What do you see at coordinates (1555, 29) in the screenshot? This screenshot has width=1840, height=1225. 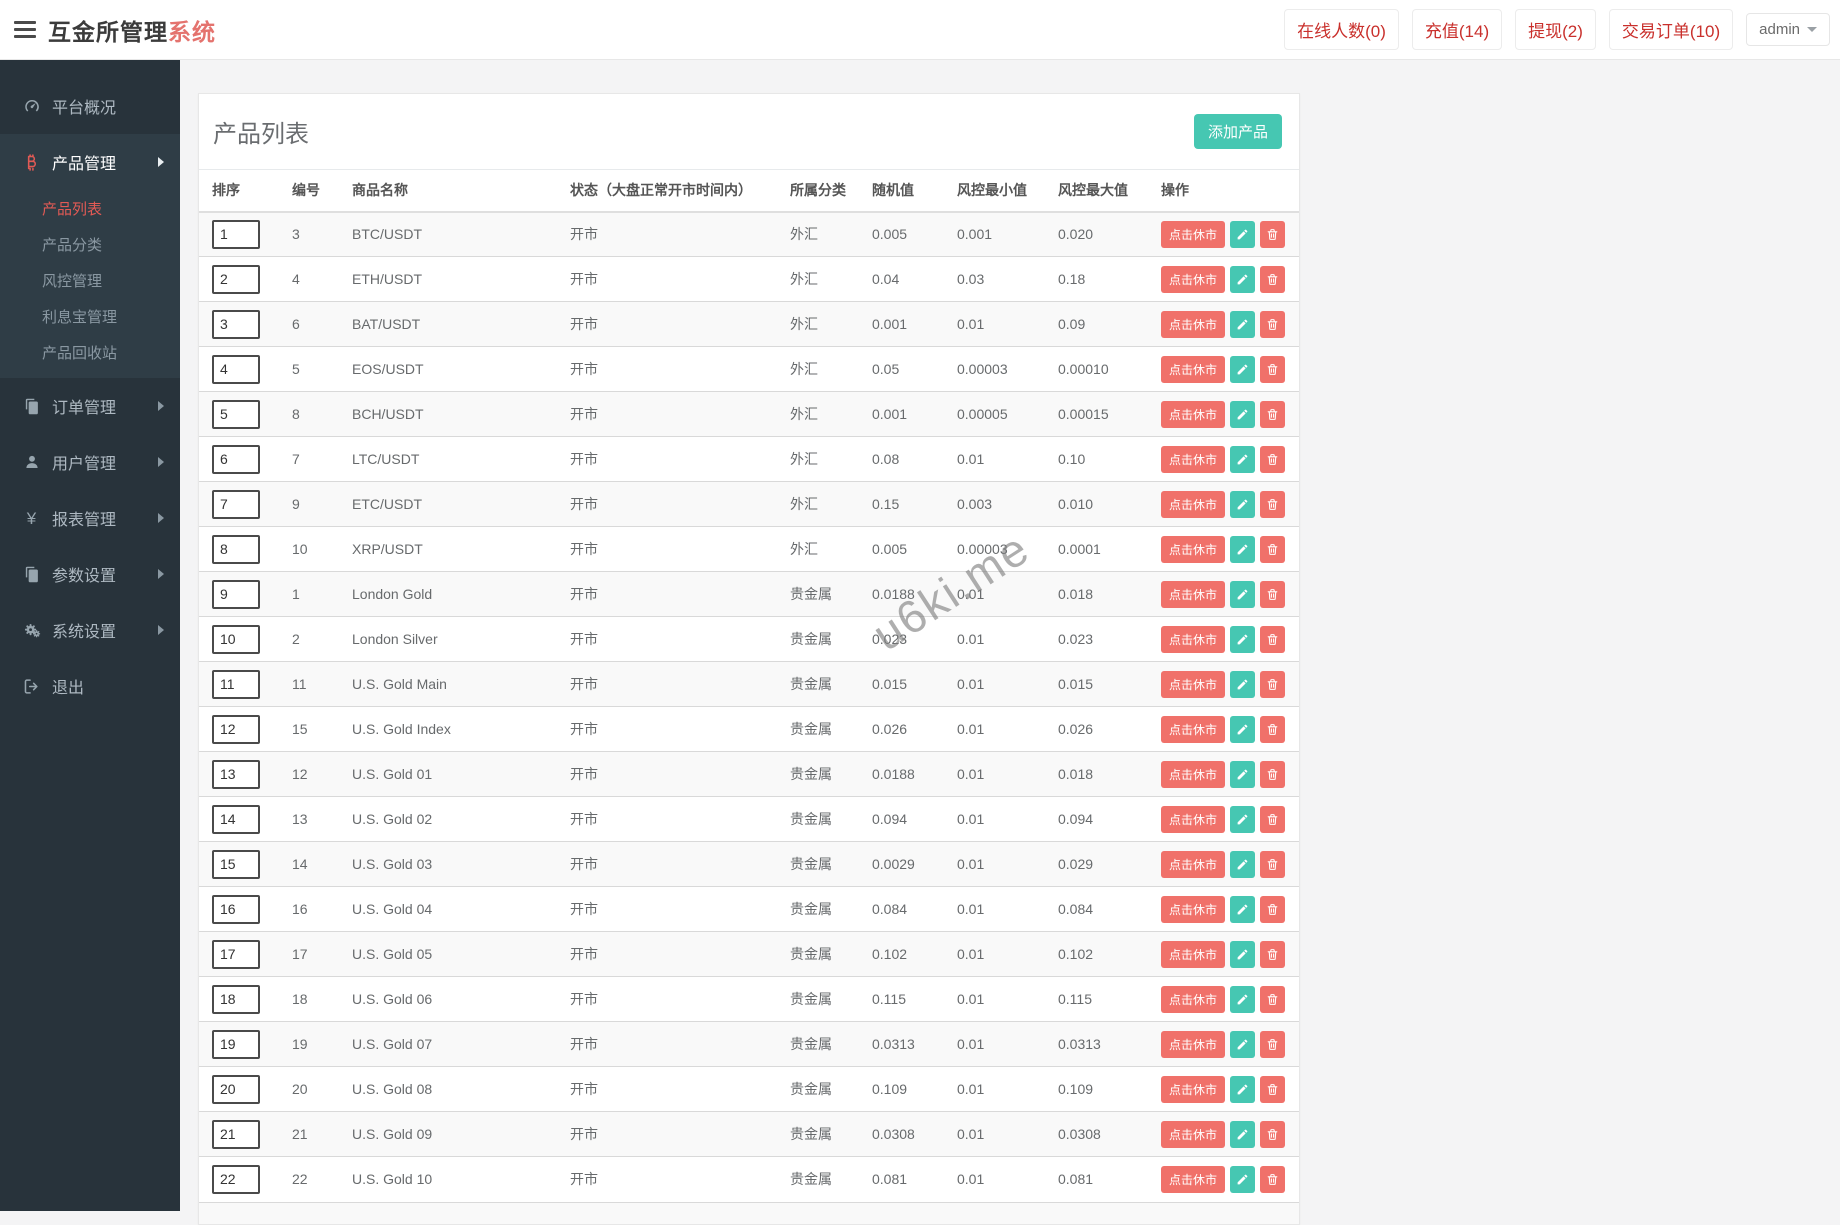 I see `withdraw-button: 提现(2)` at bounding box center [1555, 29].